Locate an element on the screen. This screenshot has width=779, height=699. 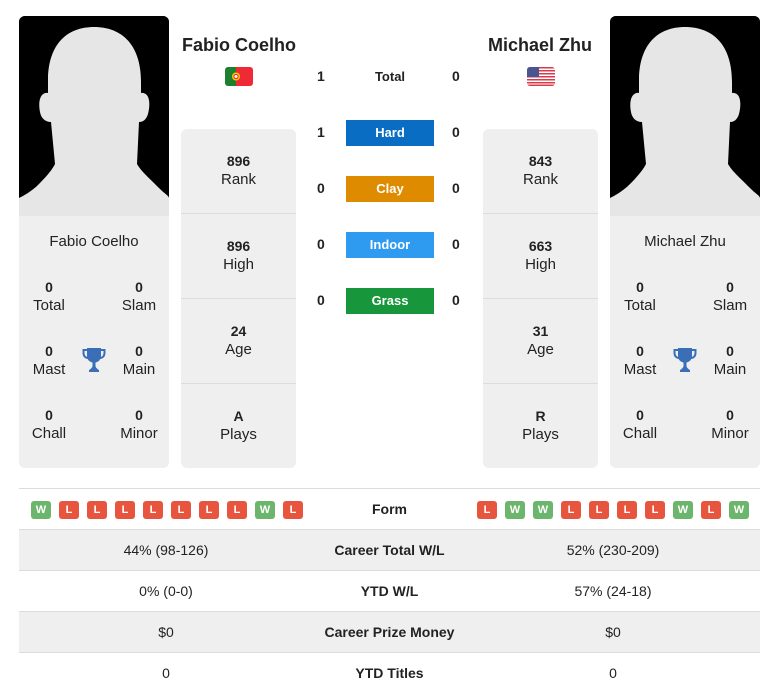
h2h-indoor-row: 0 Indoor 0 is located at coordinates (390, 245).